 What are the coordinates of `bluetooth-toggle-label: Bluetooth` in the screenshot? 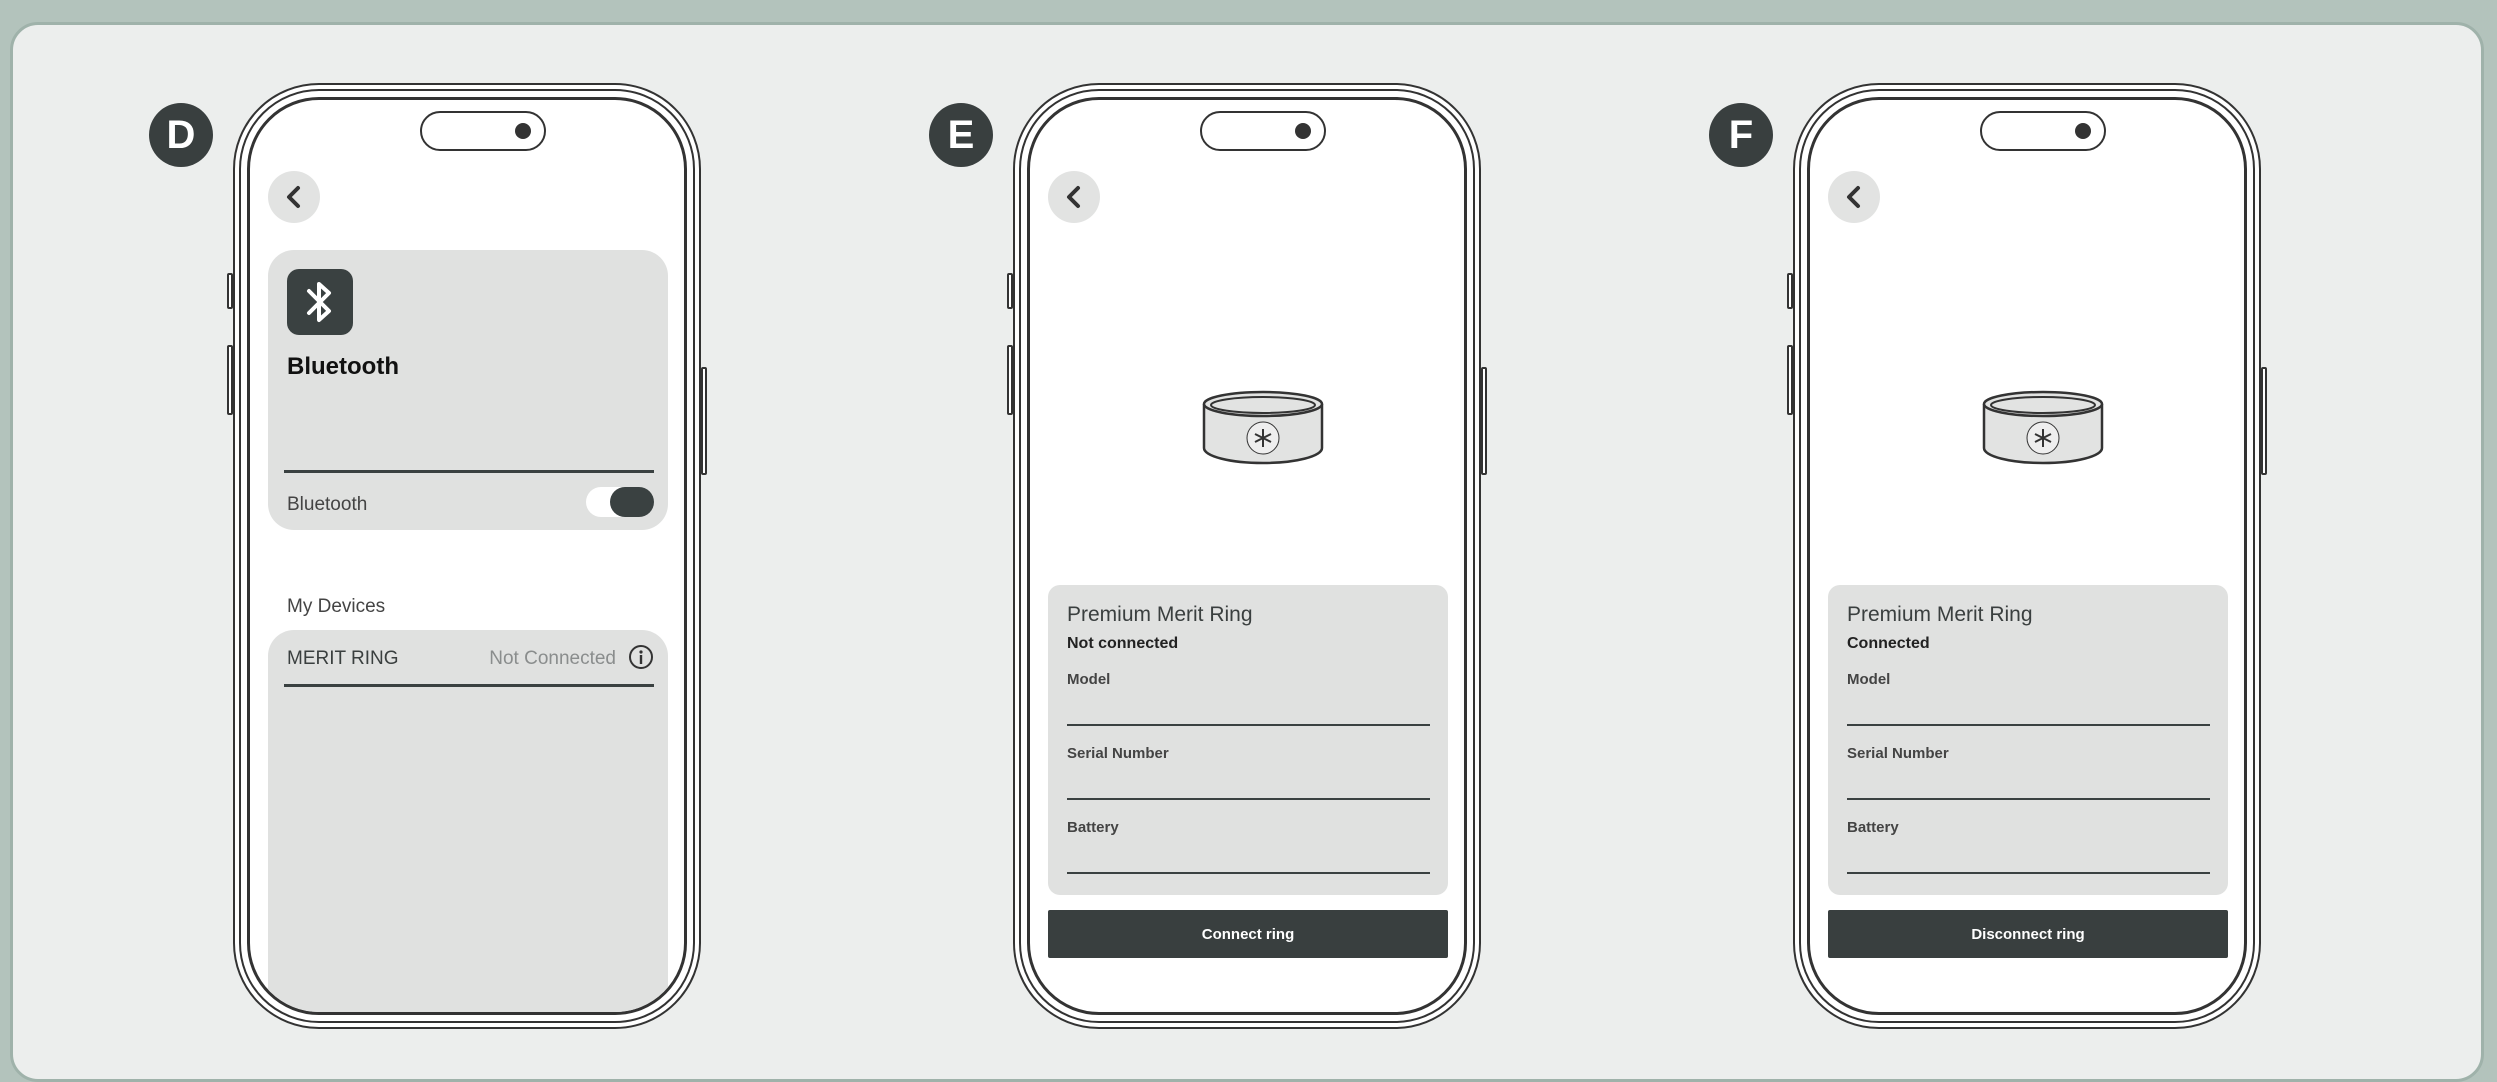 It's located at (327, 504).